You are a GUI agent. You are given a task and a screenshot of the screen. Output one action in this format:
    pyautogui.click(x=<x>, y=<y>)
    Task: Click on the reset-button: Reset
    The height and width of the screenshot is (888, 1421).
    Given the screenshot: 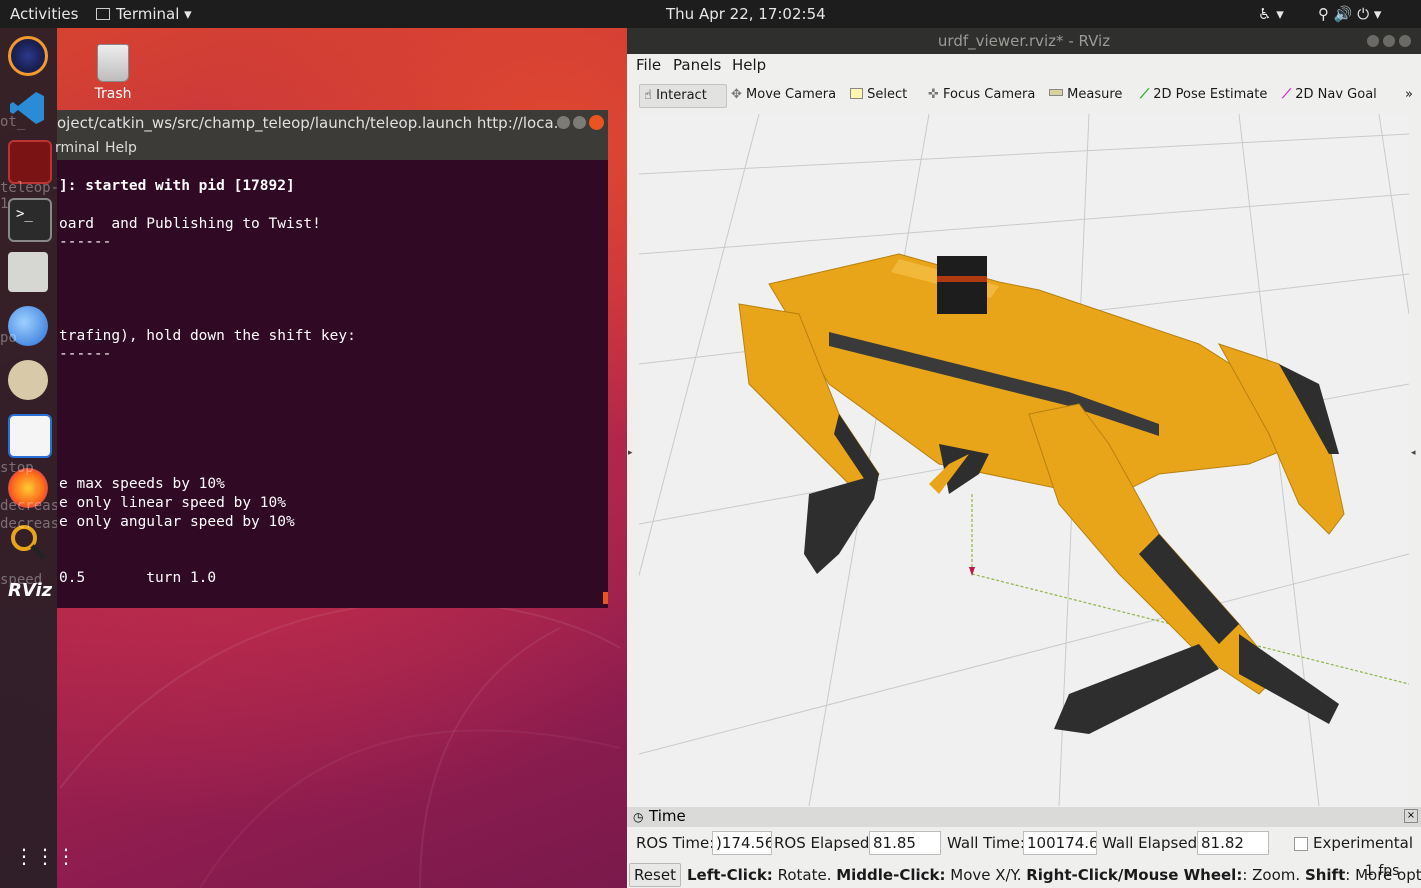 What is the action you would take?
    pyautogui.click(x=655, y=875)
    